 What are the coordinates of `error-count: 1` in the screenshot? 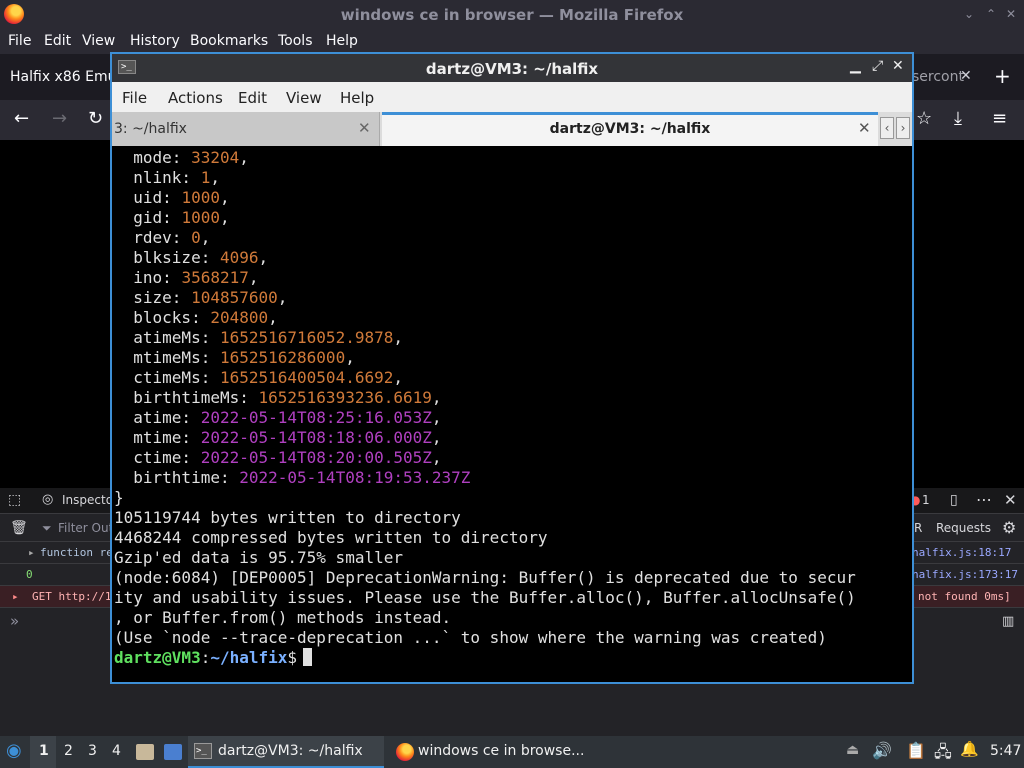 It's located at (926, 500).